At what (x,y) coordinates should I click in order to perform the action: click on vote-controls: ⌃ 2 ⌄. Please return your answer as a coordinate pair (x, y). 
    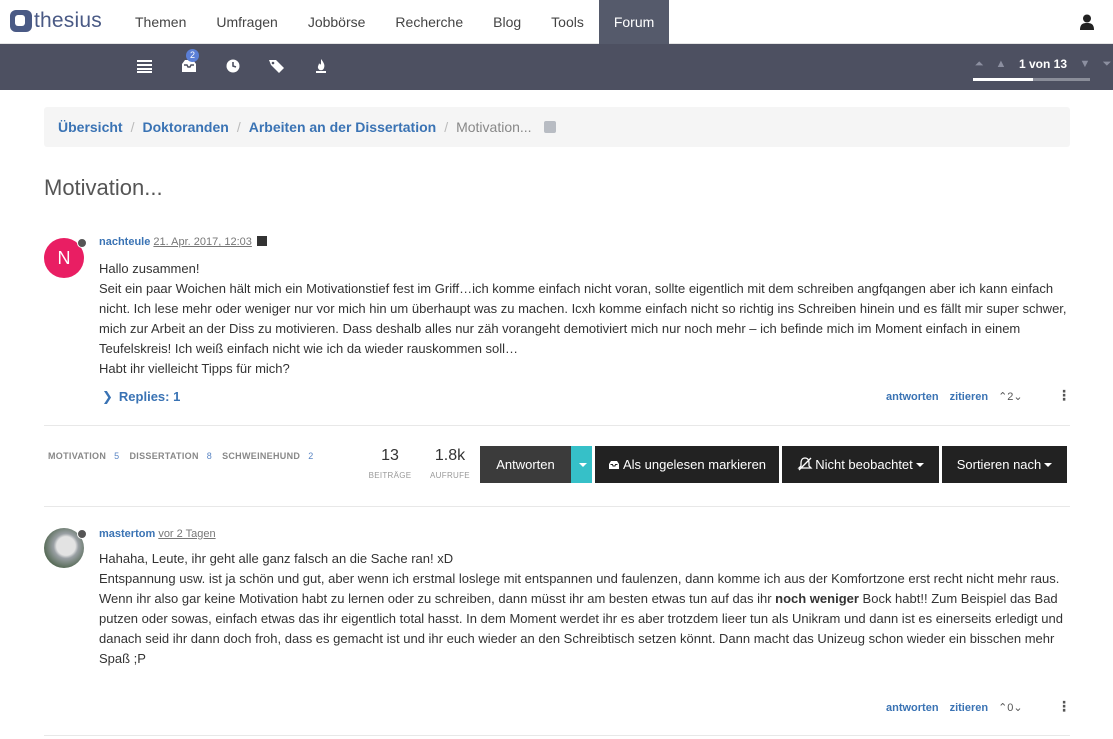
    Looking at the image, I should click on (1010, 397).